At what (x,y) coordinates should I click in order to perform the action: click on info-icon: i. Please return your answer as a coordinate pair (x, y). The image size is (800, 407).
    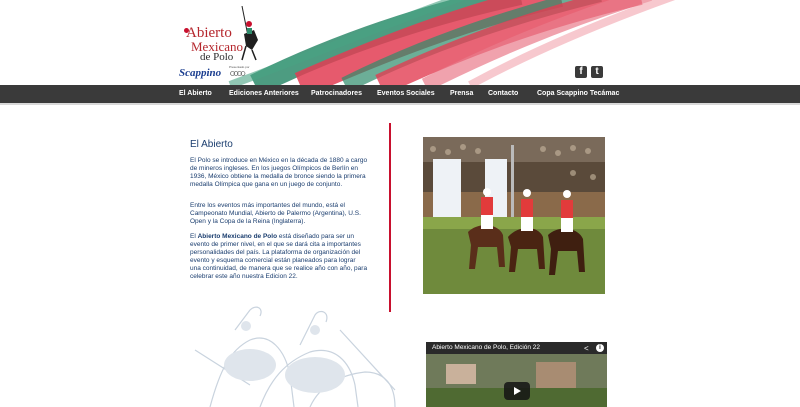
    Looking at the image, I should click on (600, 348).